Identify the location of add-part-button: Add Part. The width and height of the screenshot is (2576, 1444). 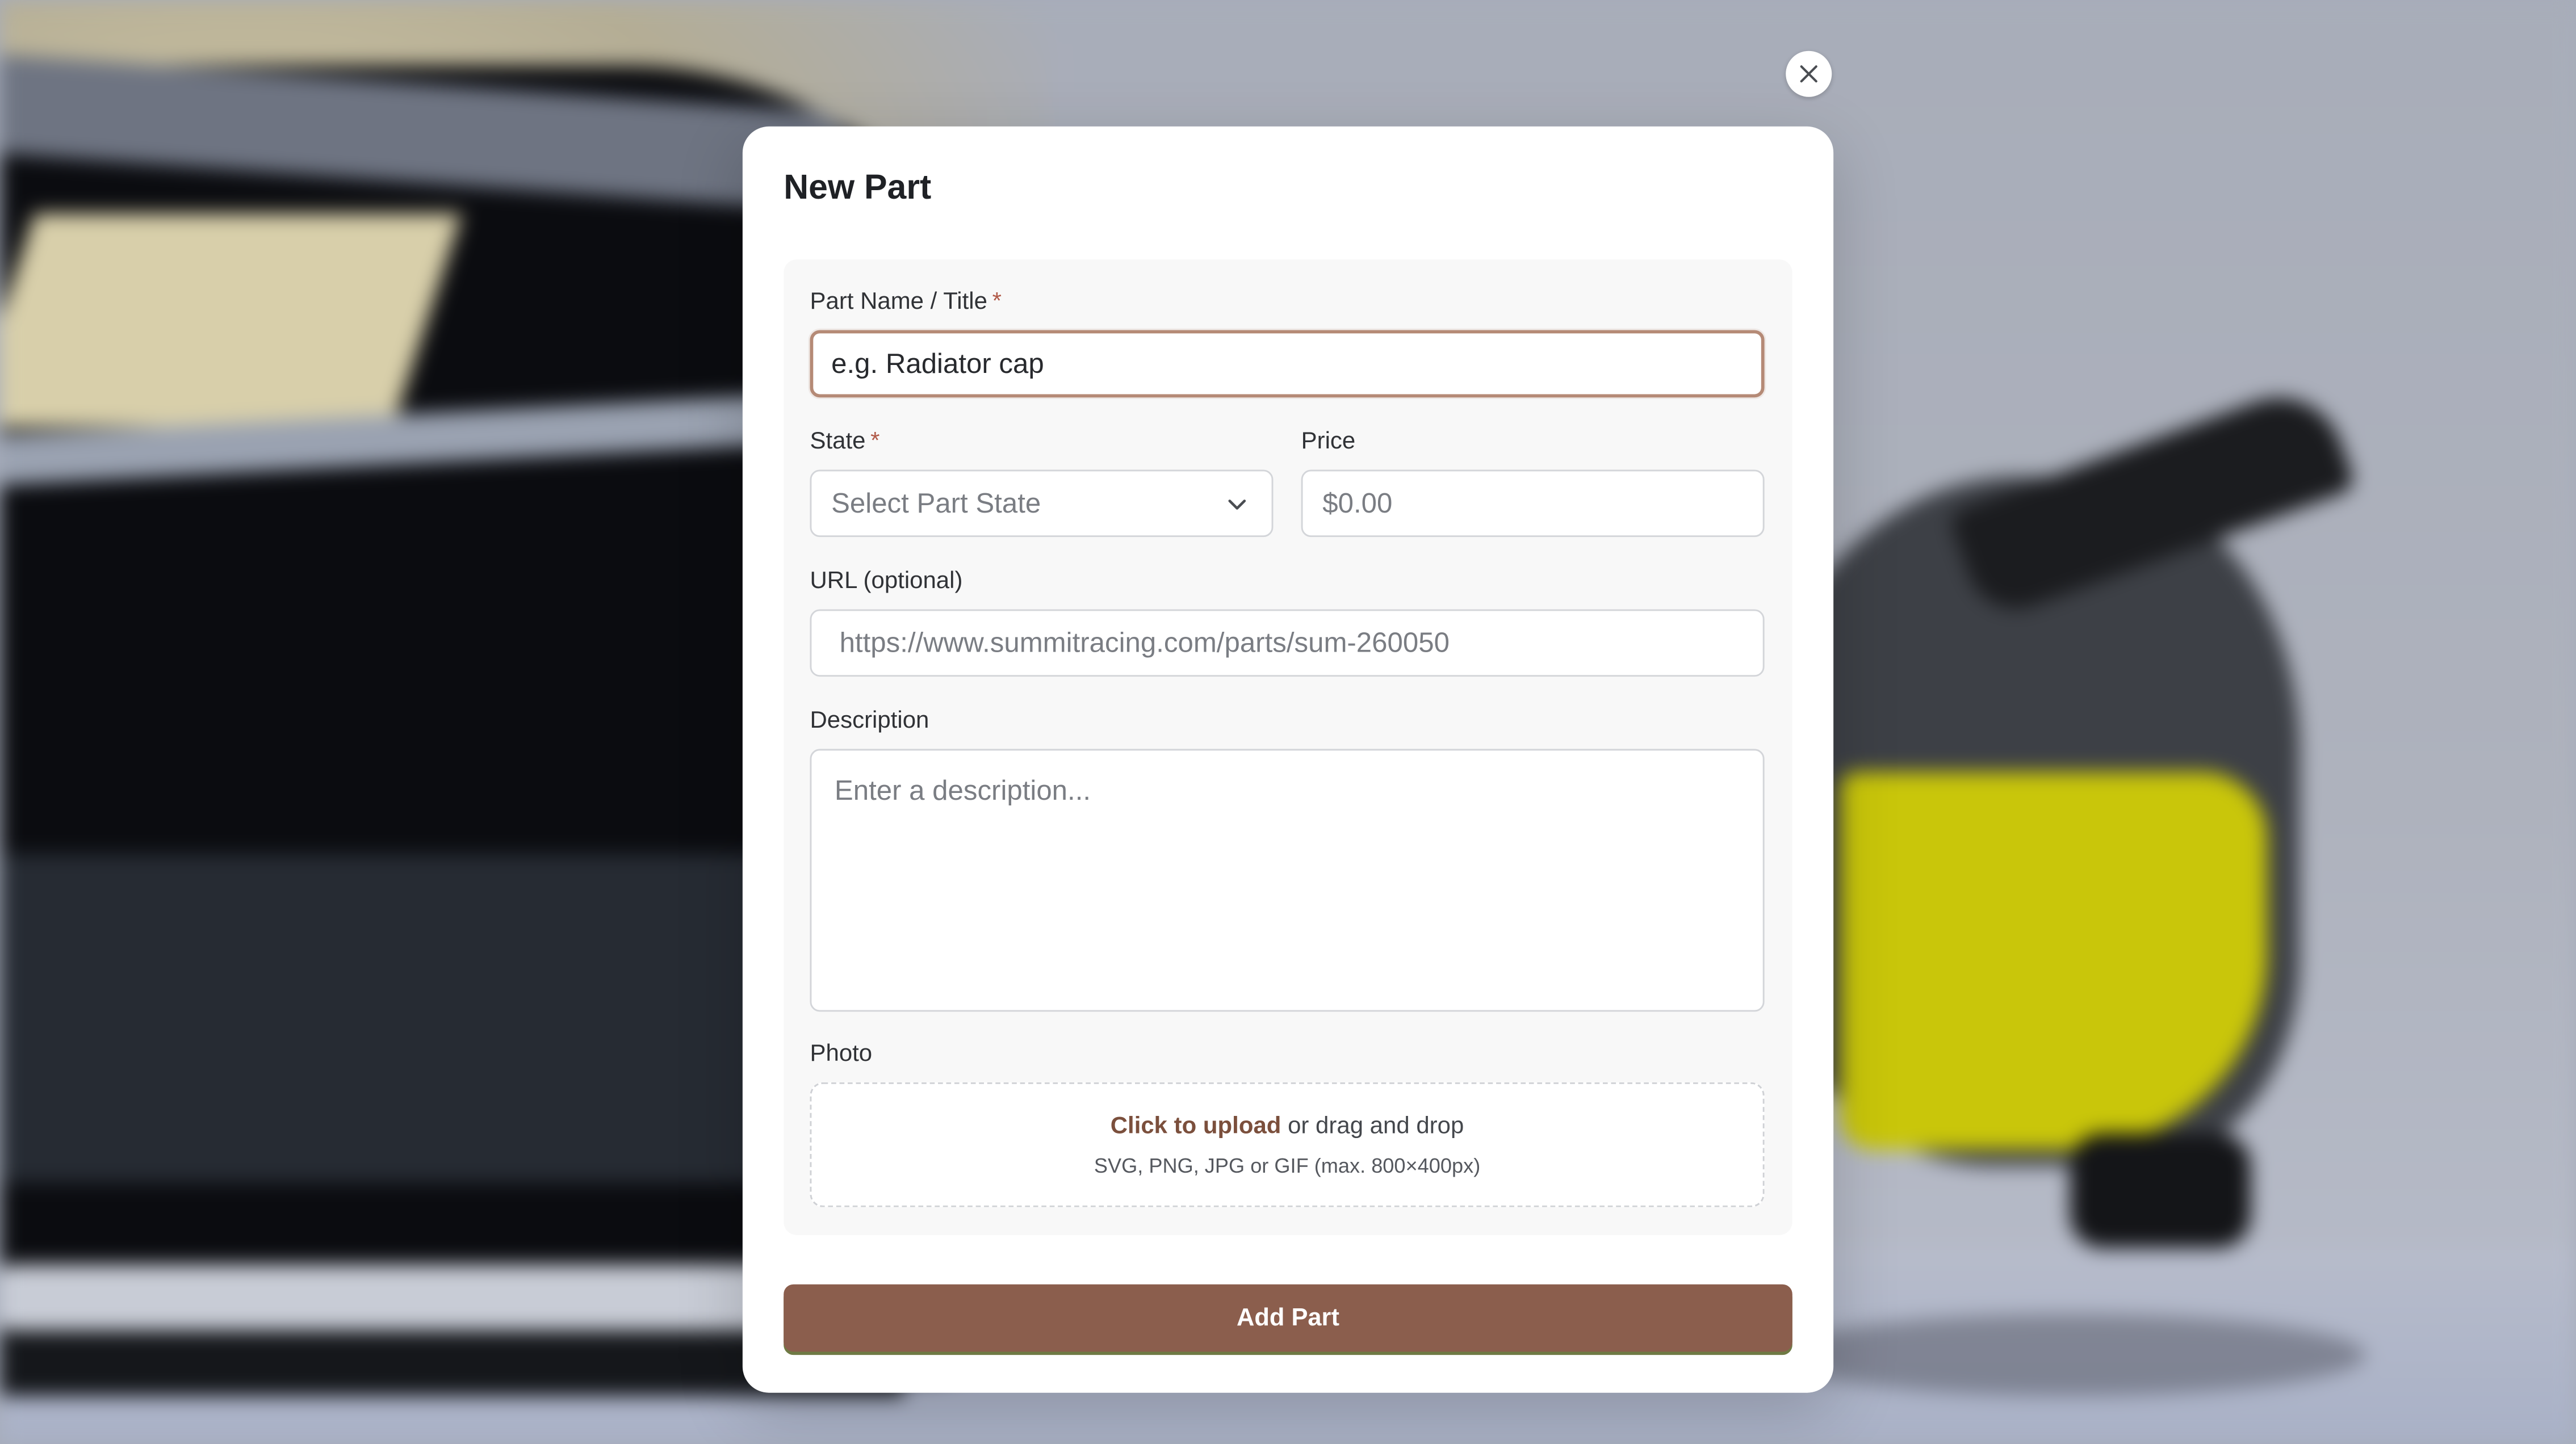
(1288, 1318).